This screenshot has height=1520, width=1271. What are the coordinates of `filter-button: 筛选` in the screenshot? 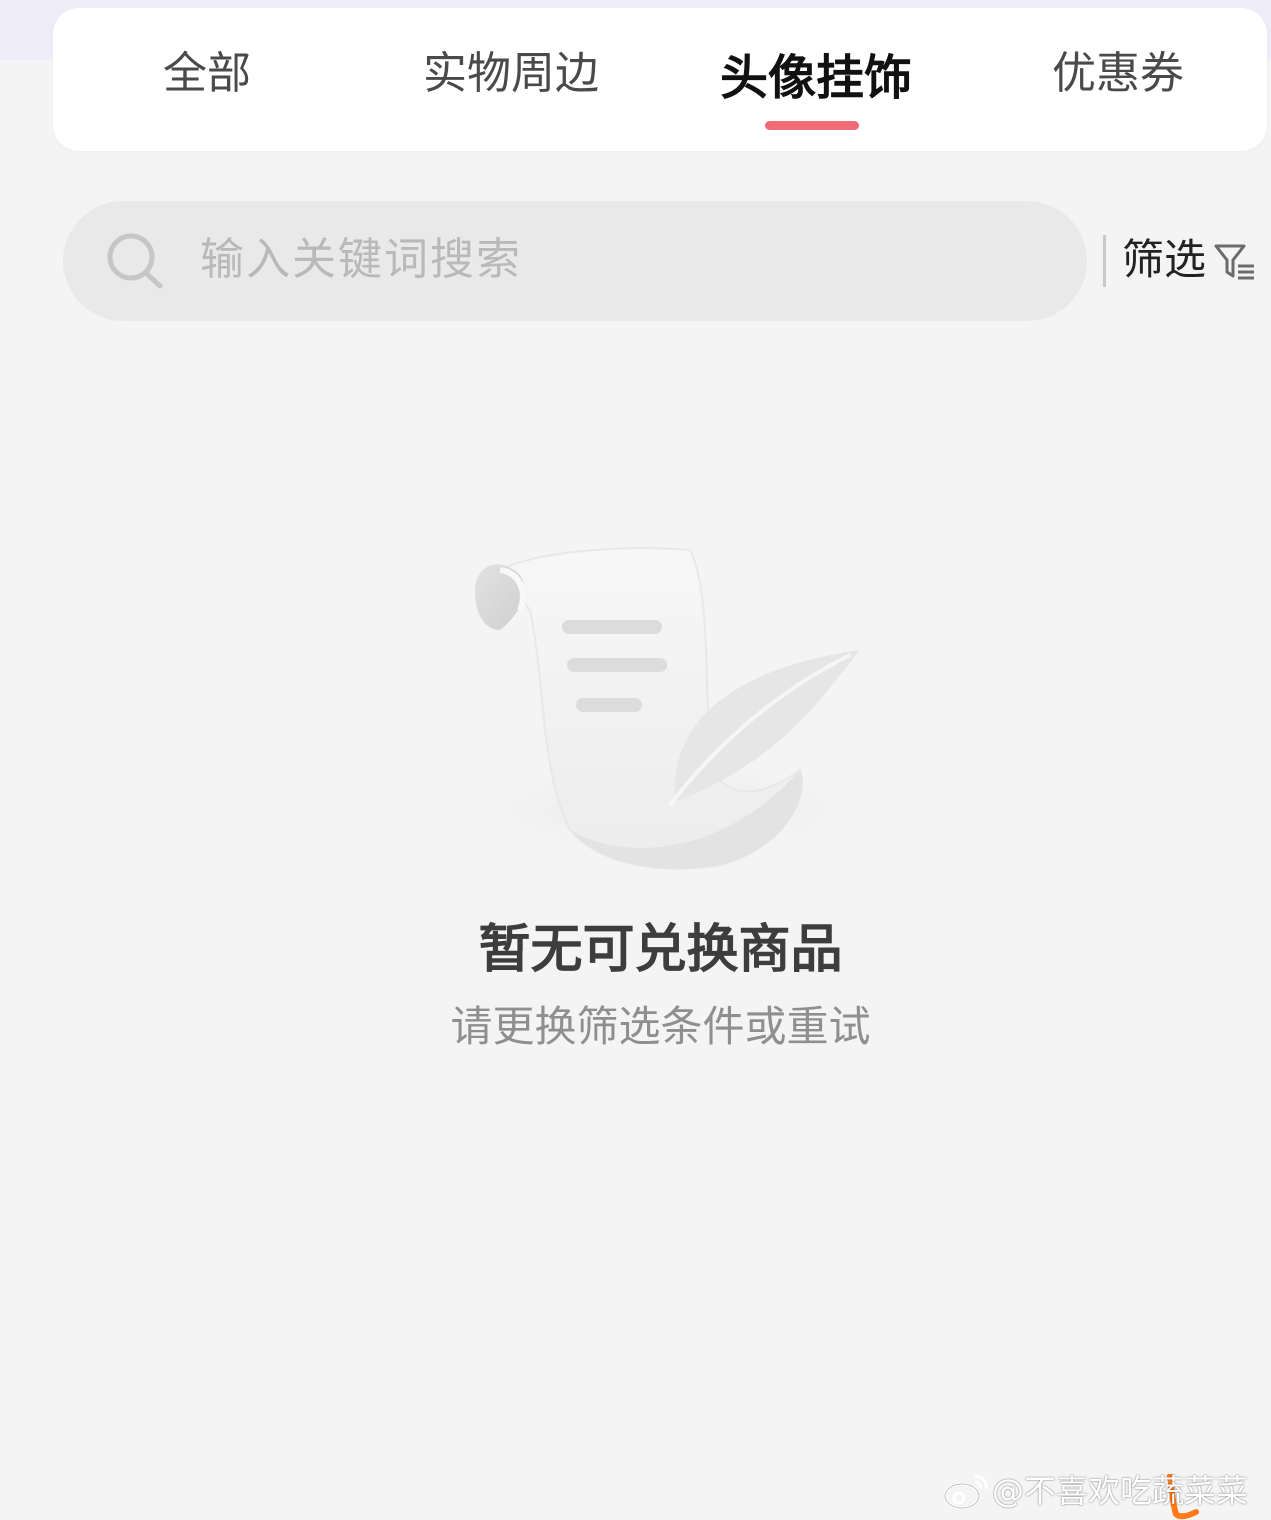 It's located at (1192, 260).